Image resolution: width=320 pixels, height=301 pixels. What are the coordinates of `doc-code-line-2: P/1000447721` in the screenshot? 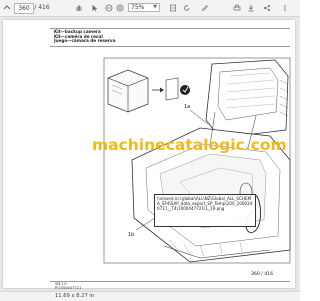 It's located at (68, 288).